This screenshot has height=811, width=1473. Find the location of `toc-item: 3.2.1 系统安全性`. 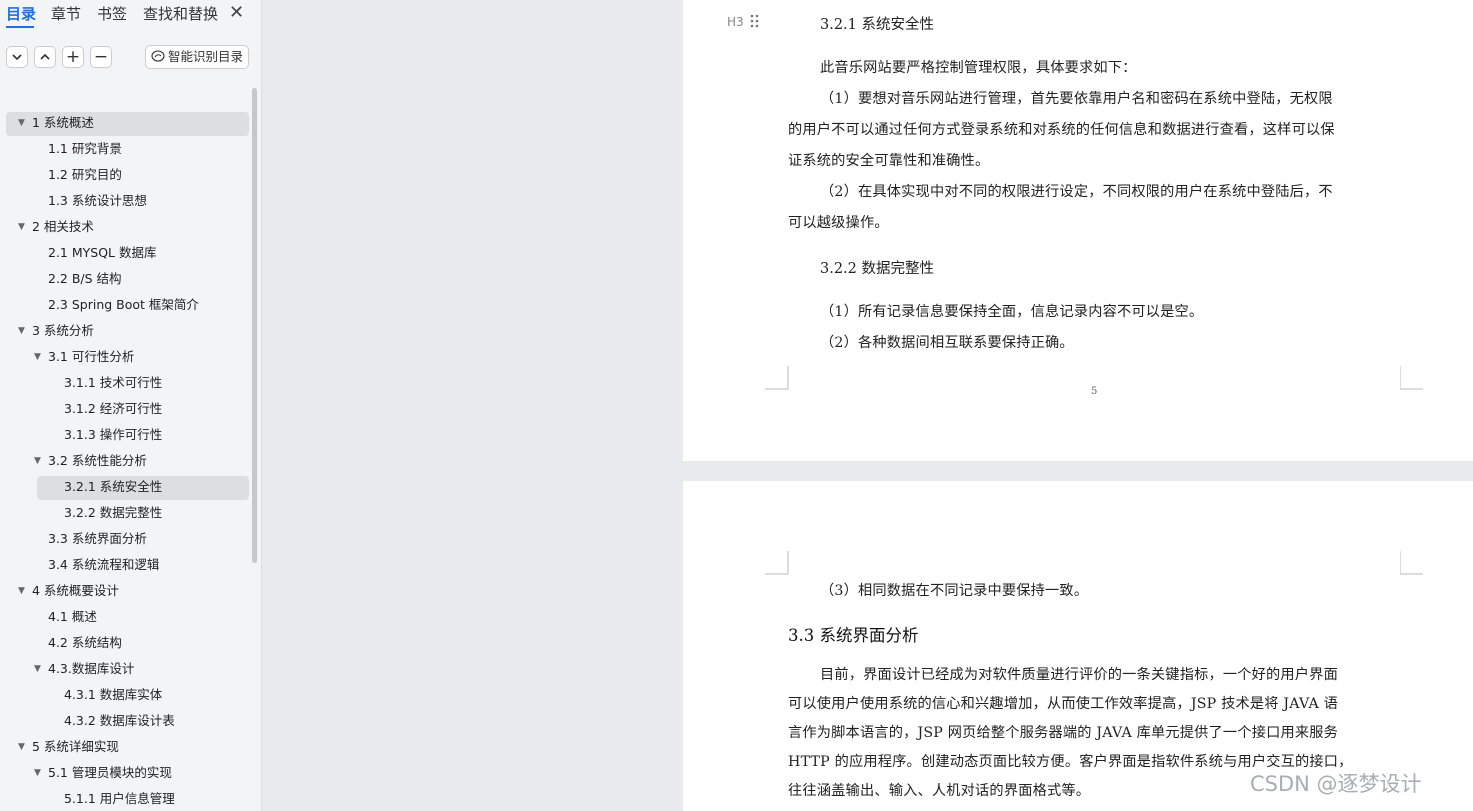

toc-item: 3.2.1 系统安全性 is located at coordinates (126, 488).